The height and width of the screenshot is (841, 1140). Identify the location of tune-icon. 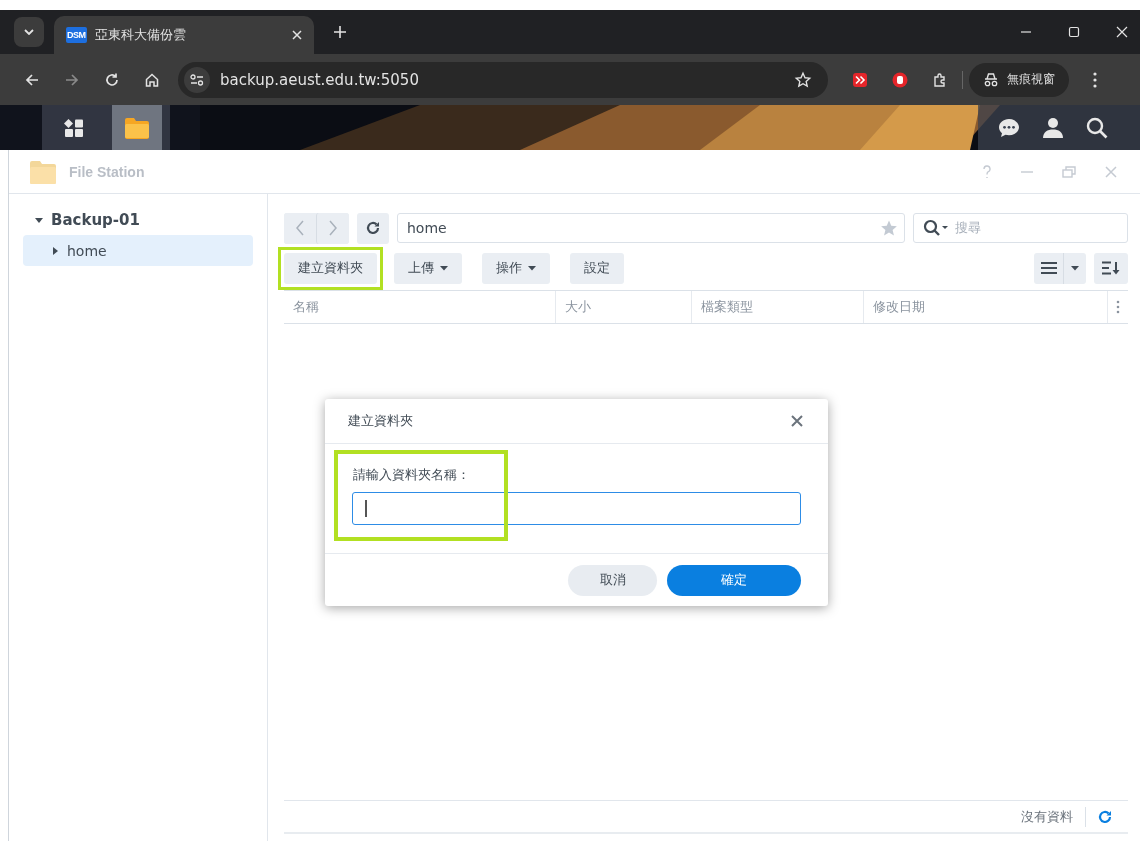
(197, 79).